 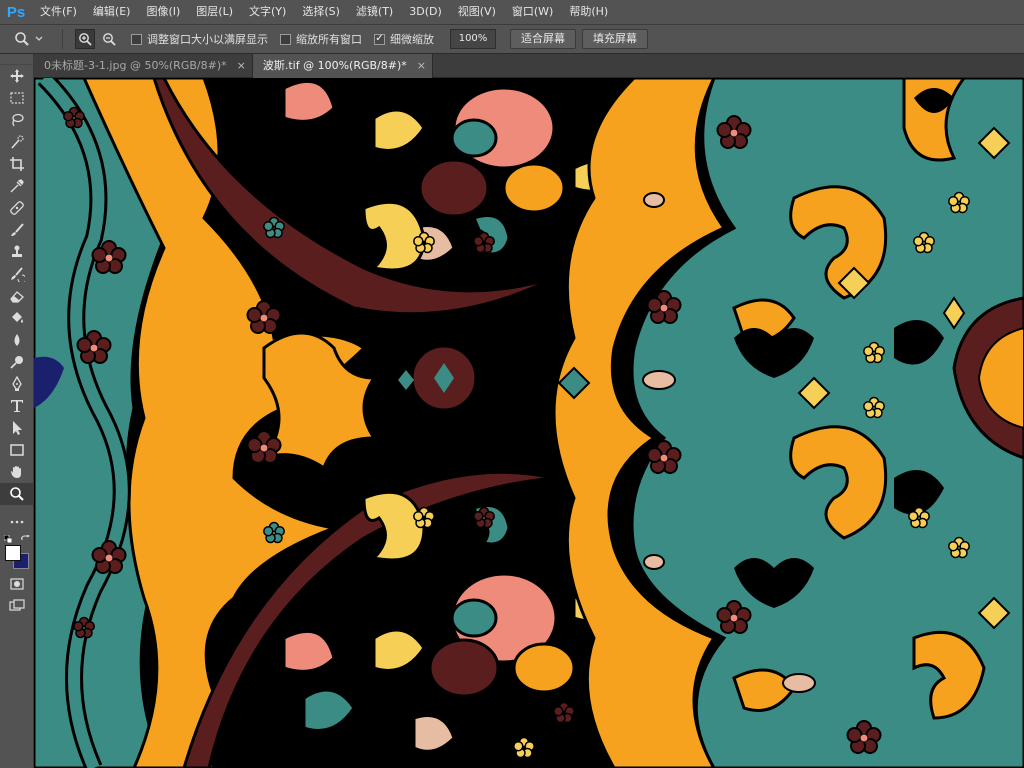 I want to click on brush-tool, so click(x=17, y=230).